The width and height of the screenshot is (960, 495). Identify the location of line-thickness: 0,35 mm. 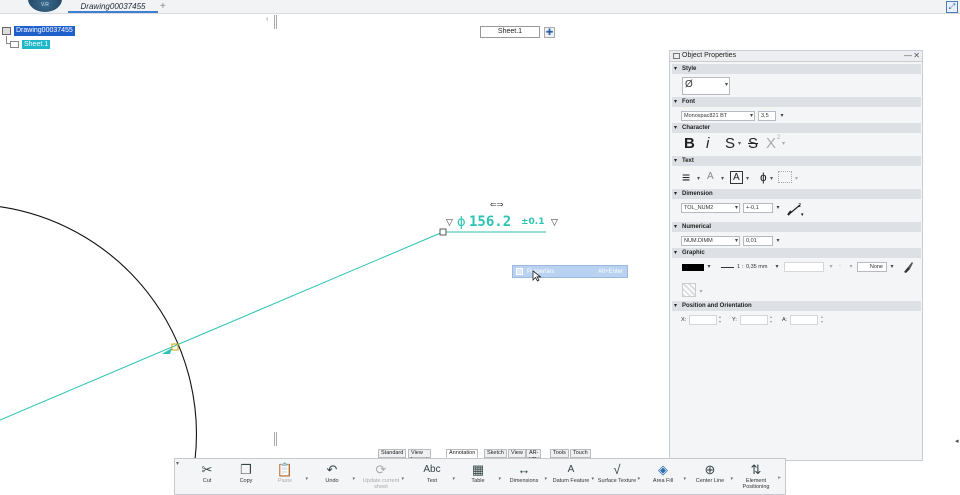
(756, 267).